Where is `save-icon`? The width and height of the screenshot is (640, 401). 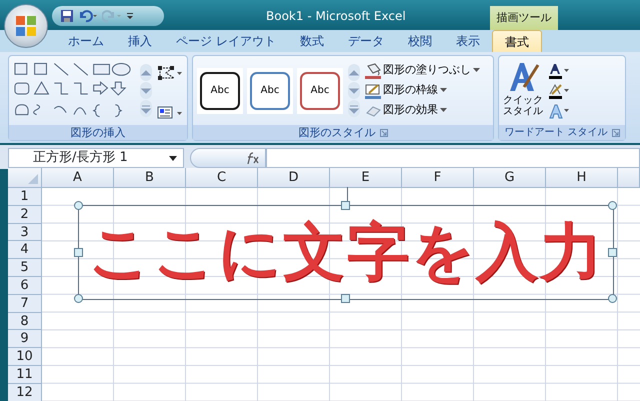 save-icon is located at coordinates (67, 16).